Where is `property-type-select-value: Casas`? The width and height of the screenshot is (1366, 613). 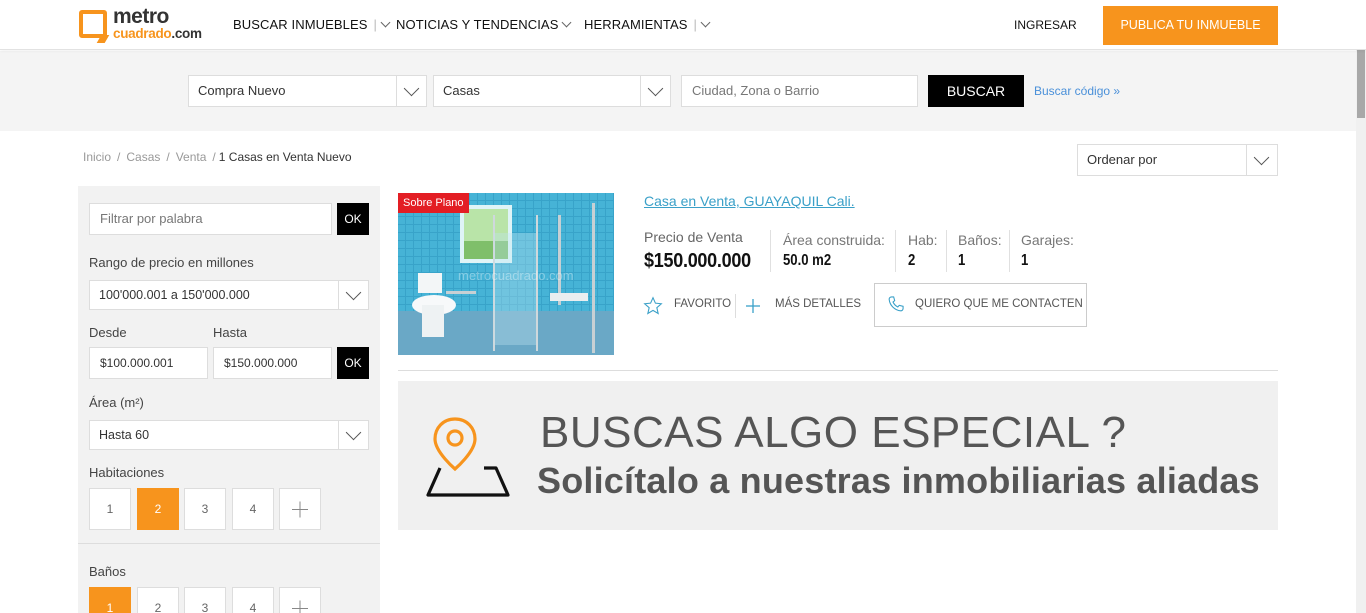 property-type-select-value: Casas is located at coordinates (461, 90).